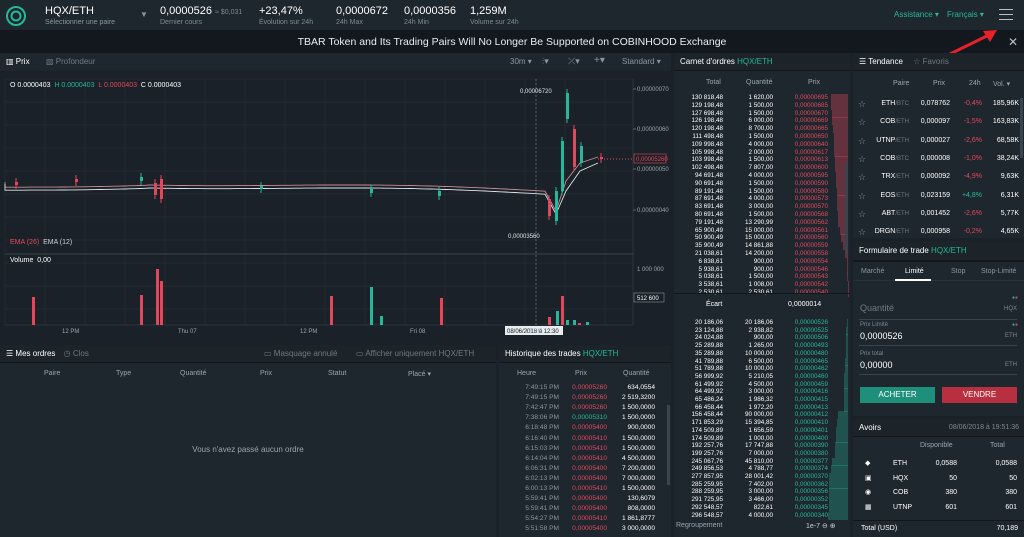 The height and width of the screenshot is (537, 1024). Describe the element at coordinates (762, 160) in the screenshot. I see `ask-row: 103 998,48 1 500,00 0,00000613` at that location.